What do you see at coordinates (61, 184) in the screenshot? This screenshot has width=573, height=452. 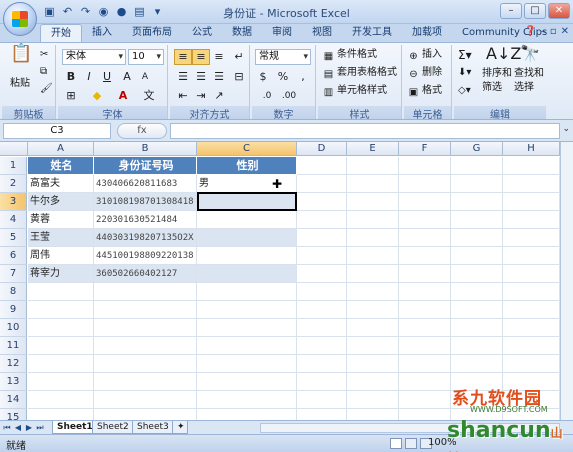 I see `table-cell: 高富夫` at bounding box center [61, 184].